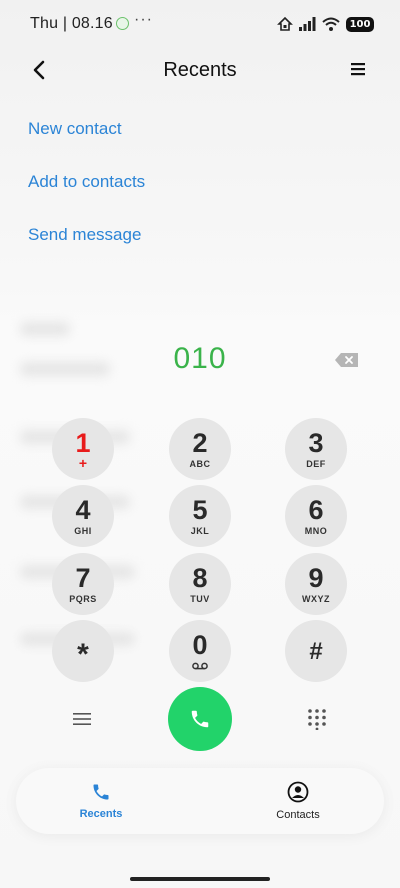 Image resolution: width=400 pixels, height=888 pixels. I want to click on send-message-link: Send message, so click(84, 235).